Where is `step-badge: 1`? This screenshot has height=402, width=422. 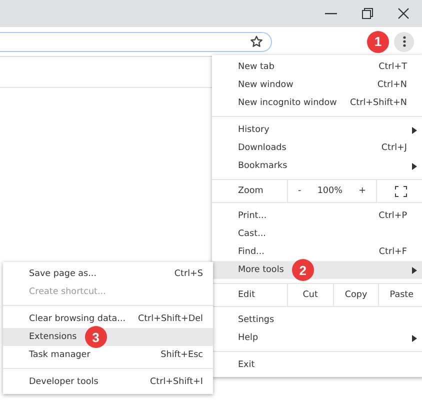
step-badge: 1 is located at coordinates (378, 41).